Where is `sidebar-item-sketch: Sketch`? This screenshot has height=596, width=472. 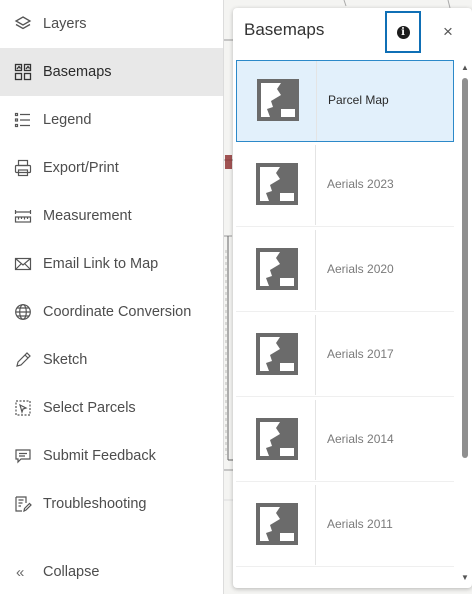
sidebar-item-sketch: Sketch is located at coordinates (111, 360).